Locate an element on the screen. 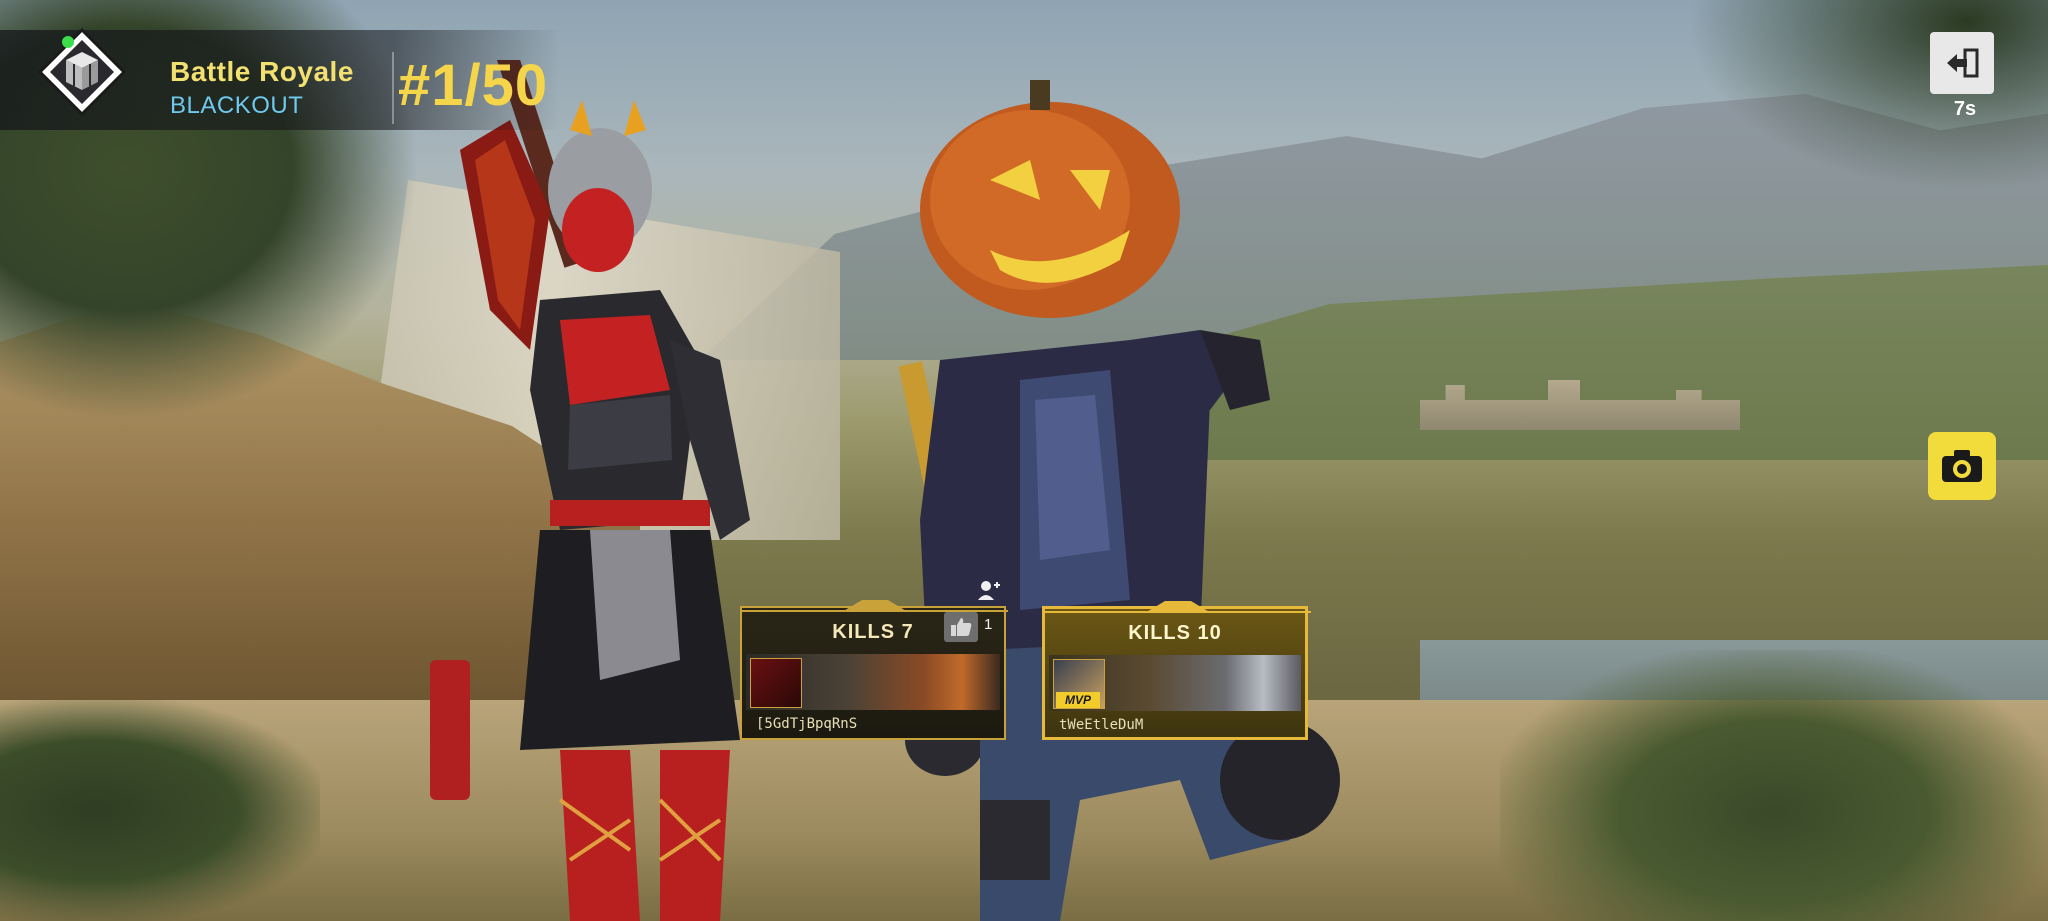 The width and height of the screenshot is (2048, 921). like-count: 1 is located at coordinates (988, 624).